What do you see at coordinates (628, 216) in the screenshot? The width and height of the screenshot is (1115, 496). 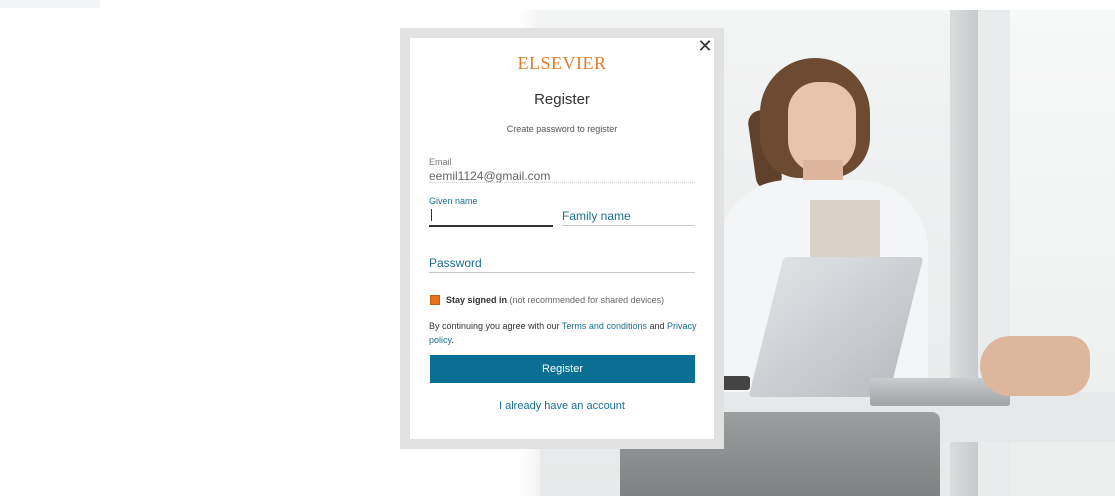 I see `family-name-input` at bounding box center [628, 216].